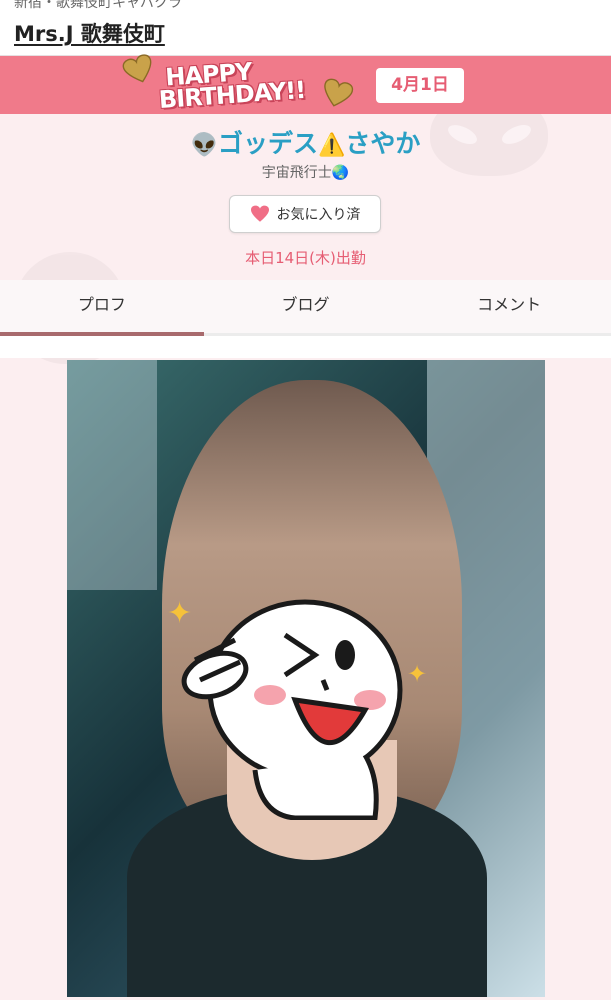 The image size is (611, 1000). Describe the element at coordinates (305, 258) in the screenshot. I see `shift-schedule-text: 本日14日(木)出勤` at that location.